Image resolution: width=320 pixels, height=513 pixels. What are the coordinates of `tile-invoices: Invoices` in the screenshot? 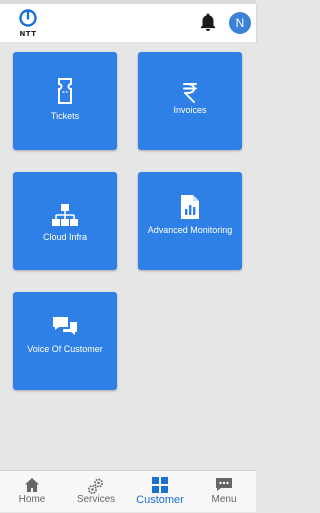 It's located at (190, 101).